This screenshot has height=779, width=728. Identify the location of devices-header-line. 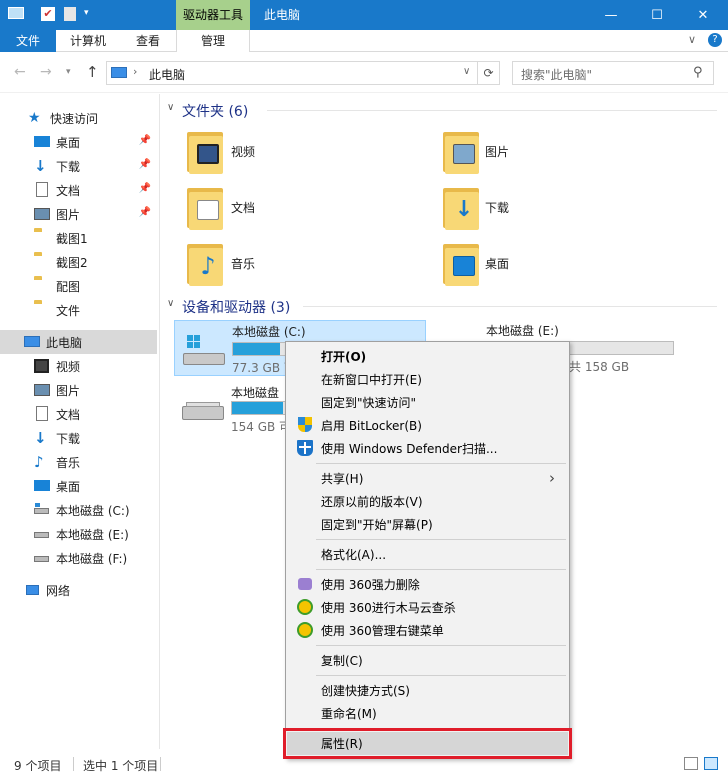
(510, 306).